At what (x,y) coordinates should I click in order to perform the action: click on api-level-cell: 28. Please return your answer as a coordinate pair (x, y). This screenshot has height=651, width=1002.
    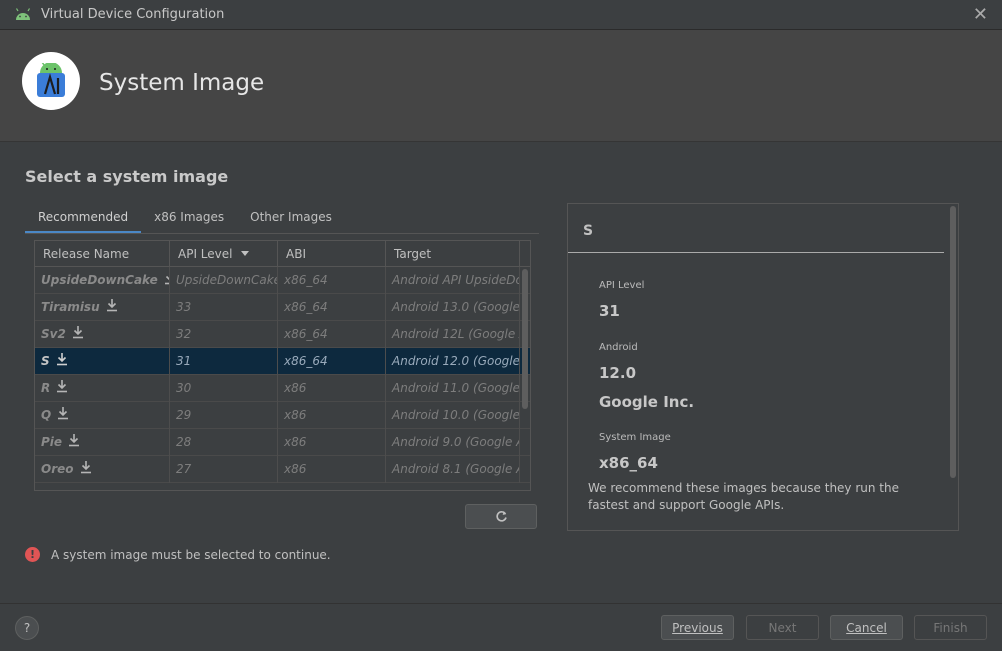
    Looking at the image, I should click on (224, 442).